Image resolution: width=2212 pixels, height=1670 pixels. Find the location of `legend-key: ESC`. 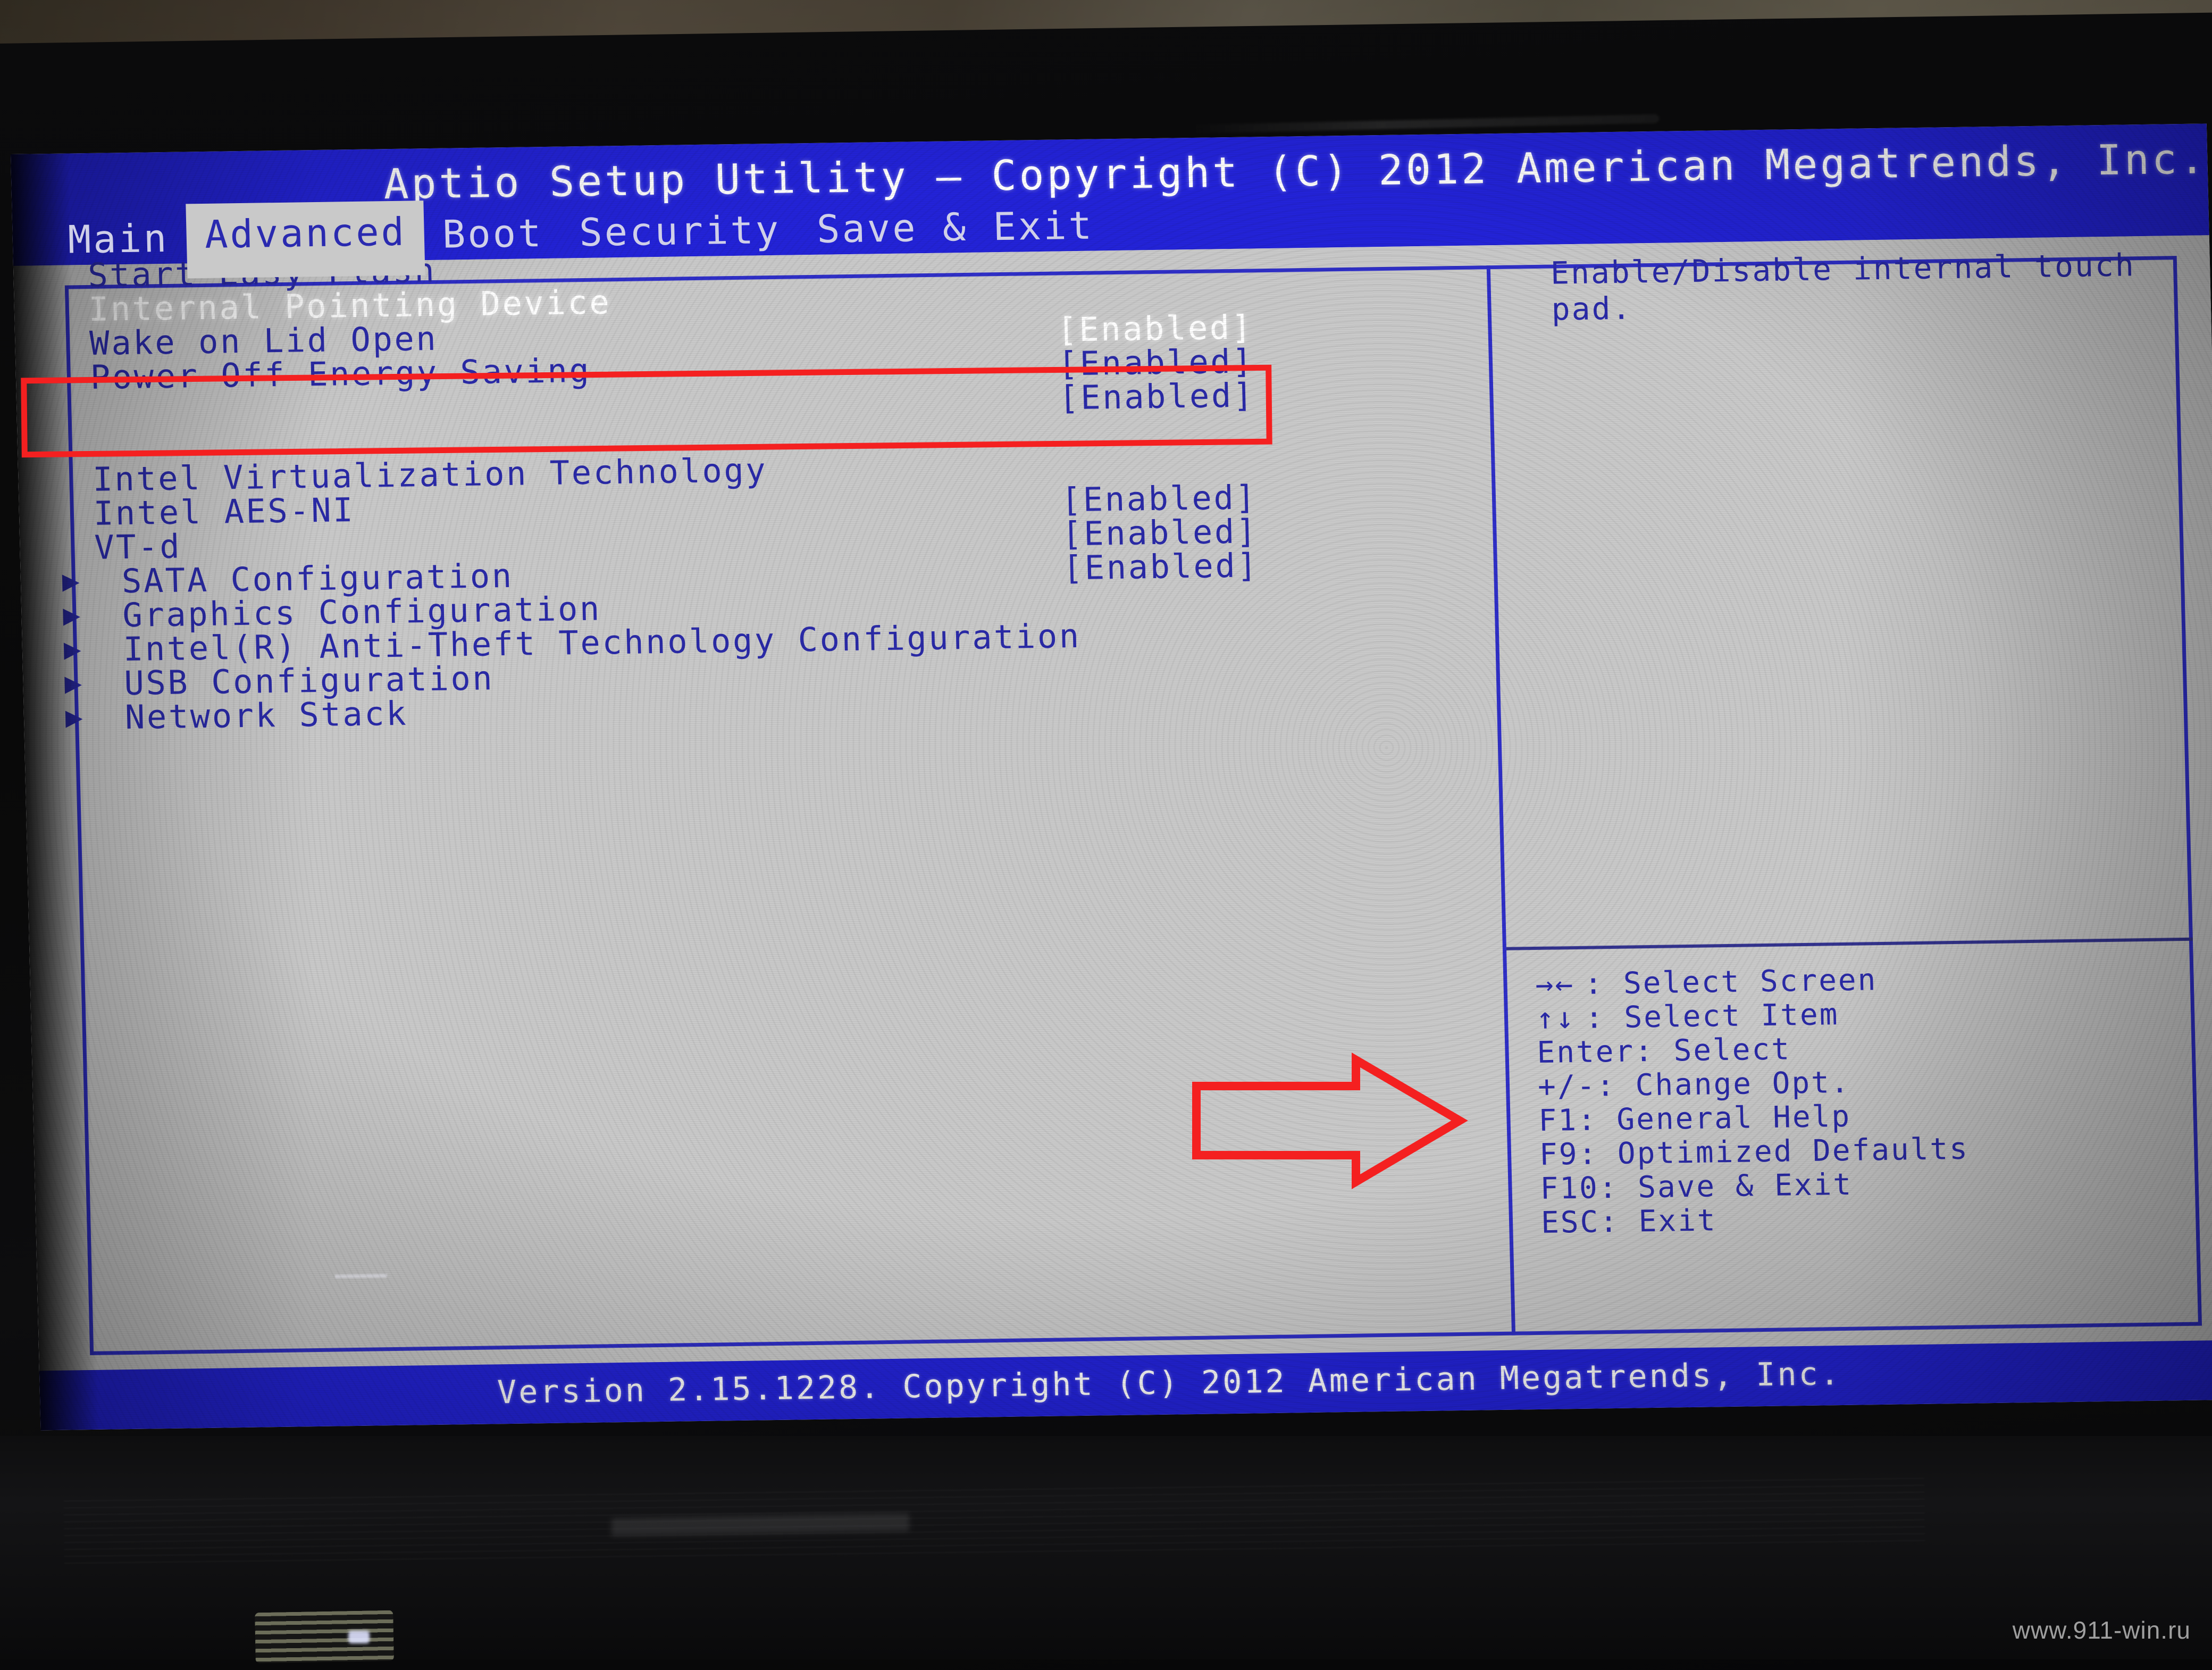

legend-key: ESC is located at coordinates (1570, 1222).